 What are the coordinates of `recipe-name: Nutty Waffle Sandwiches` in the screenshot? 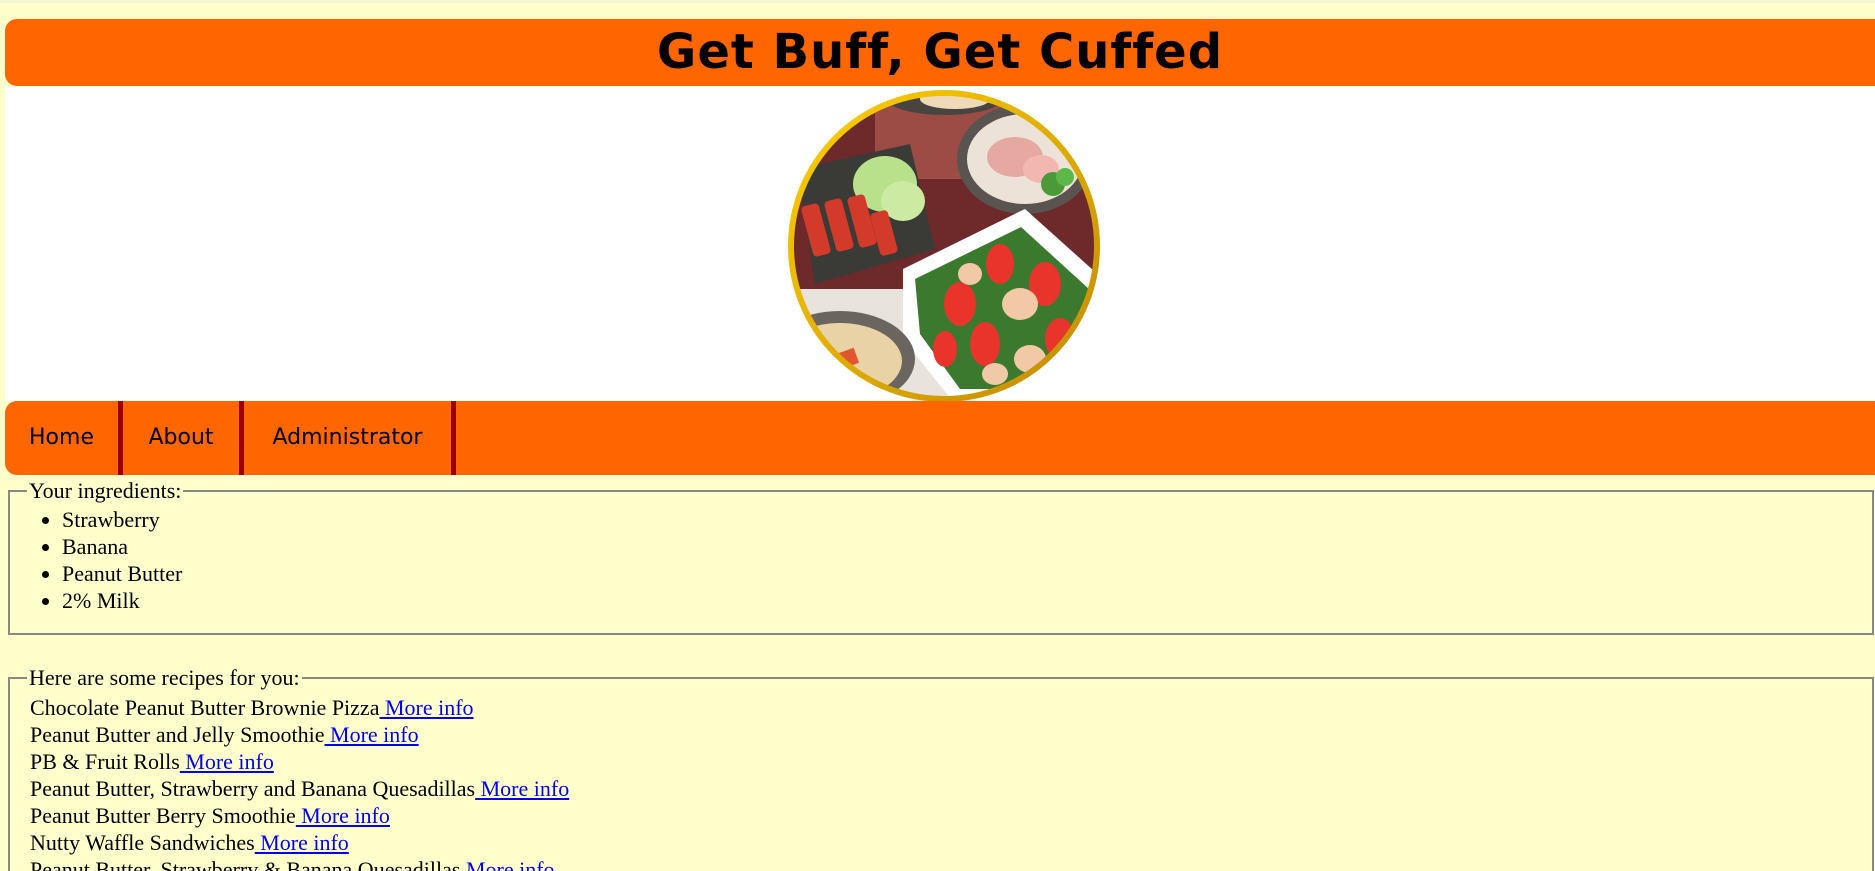 It's located at (142, 842).